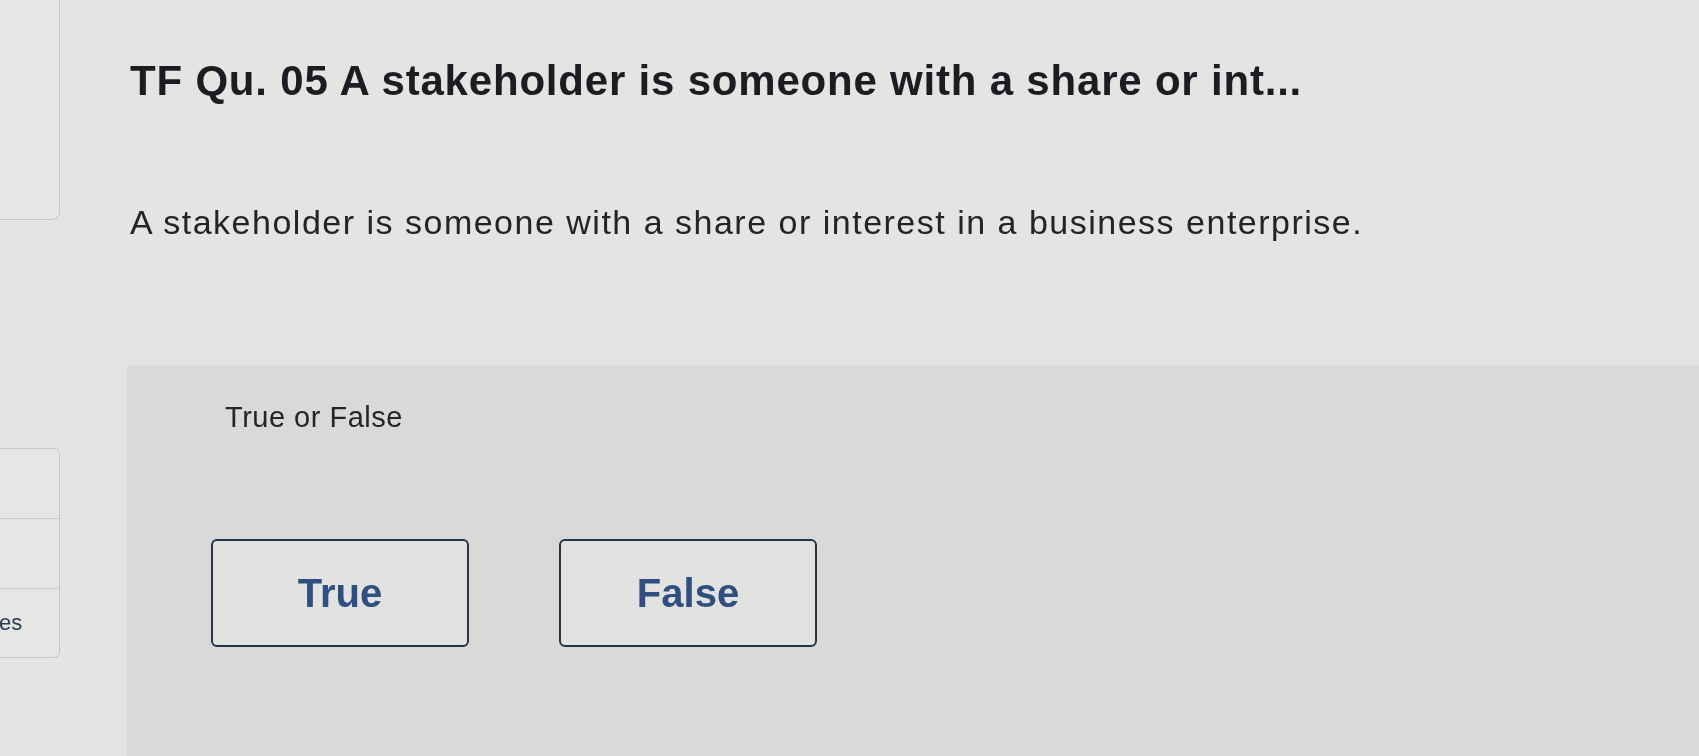 This screenshot has height=756, width=1699. What do you see at coordinates (340, 593) in the screenshot?
I see `answer-option: True` at bounding box center [340, 593].